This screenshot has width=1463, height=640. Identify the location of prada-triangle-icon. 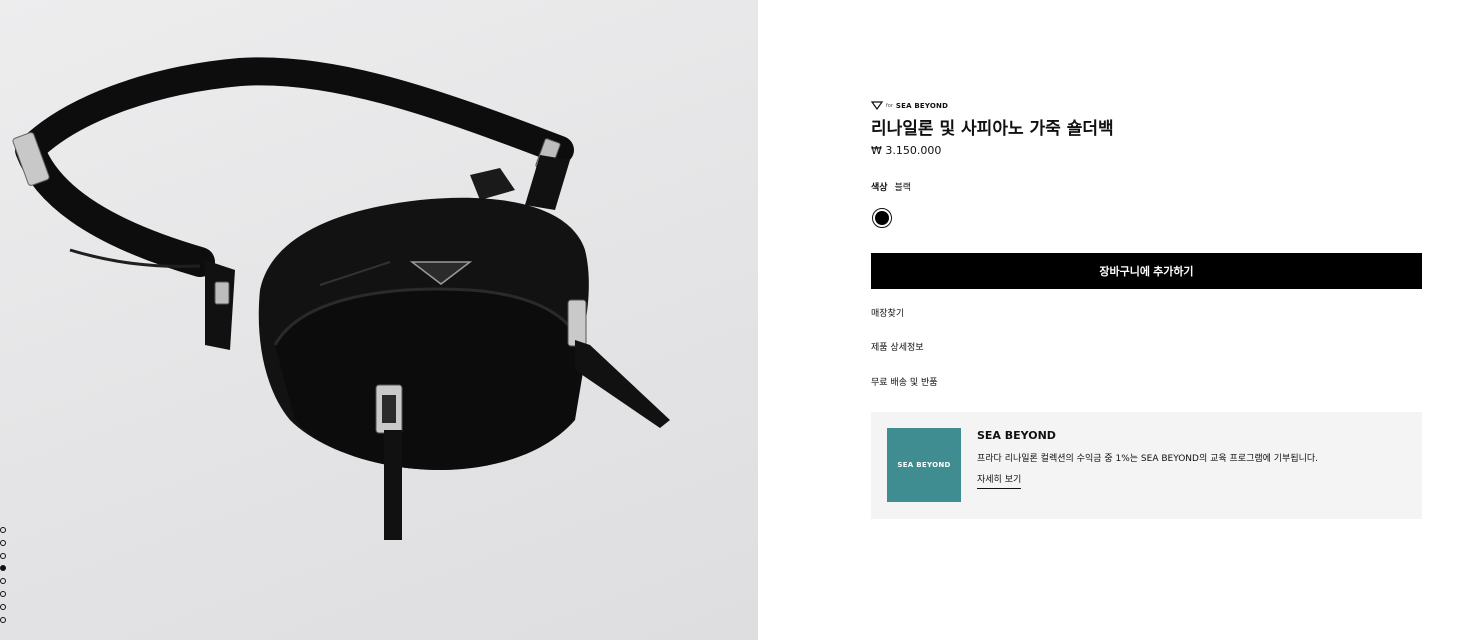
(877, 105).